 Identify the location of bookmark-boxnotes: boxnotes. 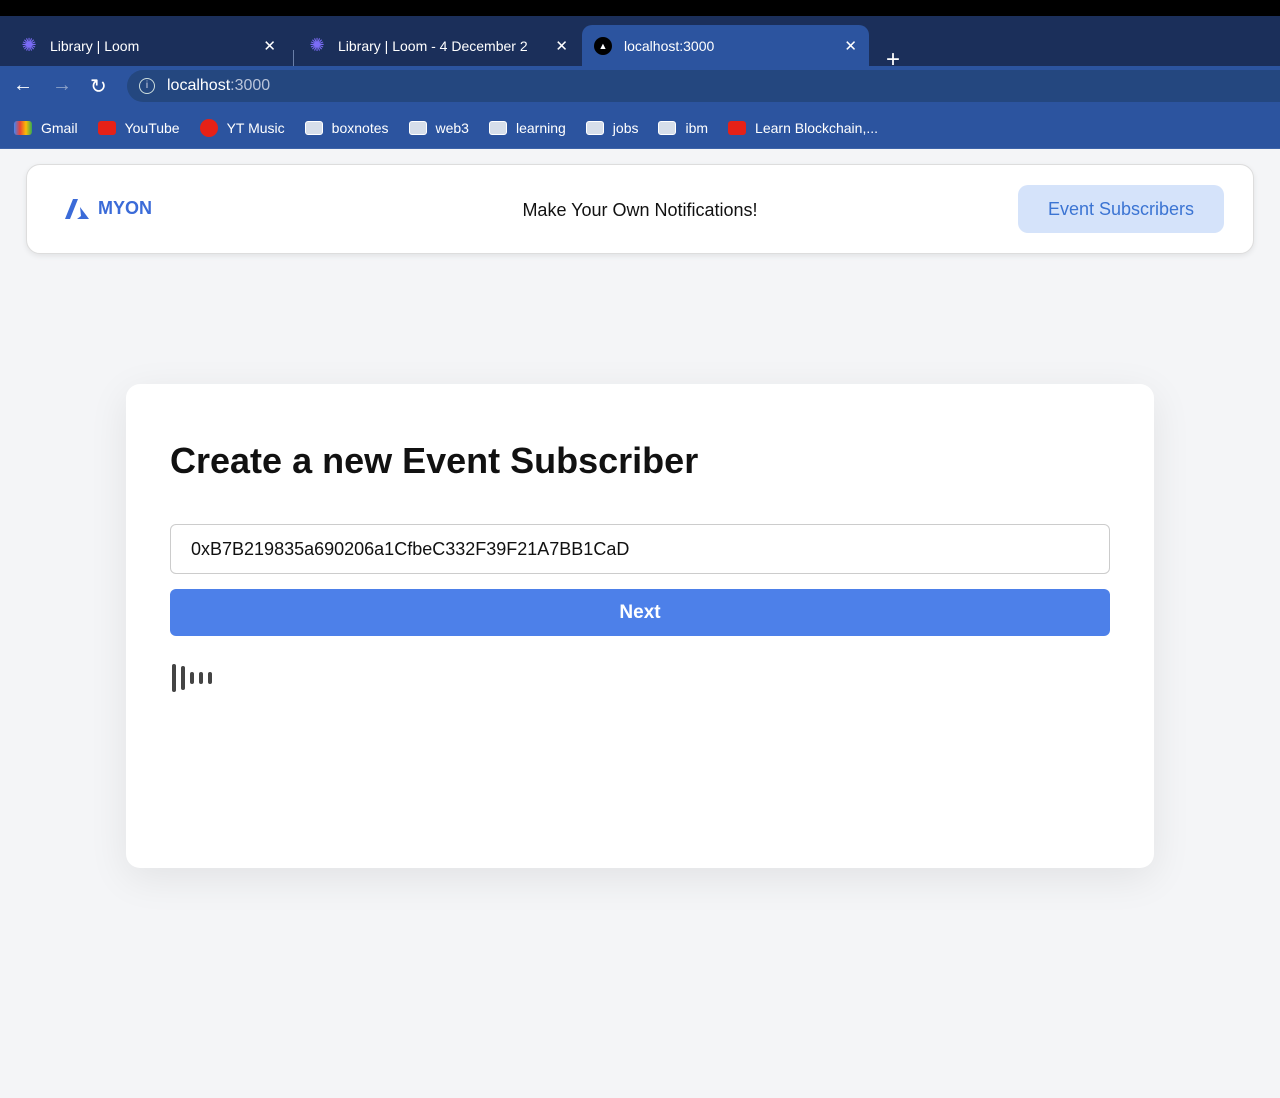
(346, 128).